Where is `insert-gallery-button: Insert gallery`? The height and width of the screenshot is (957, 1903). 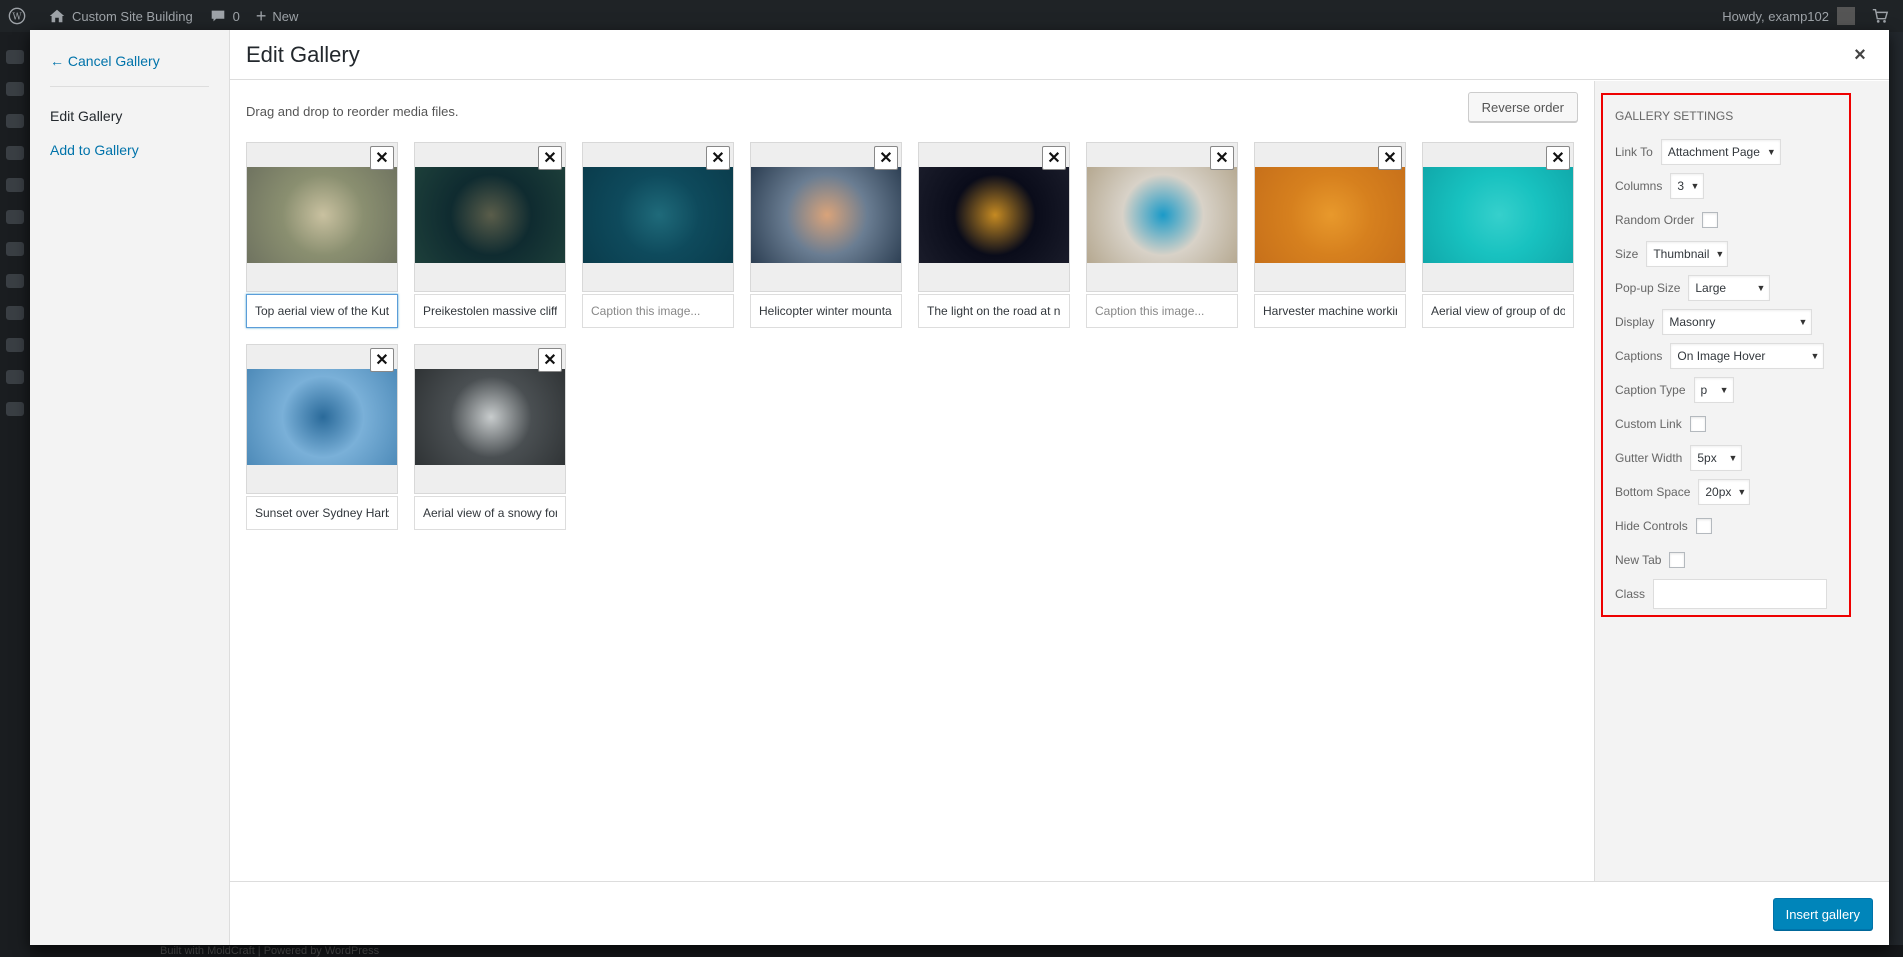 insert-gallery-button: Insert gallery is located at coordinates (1822, 914).